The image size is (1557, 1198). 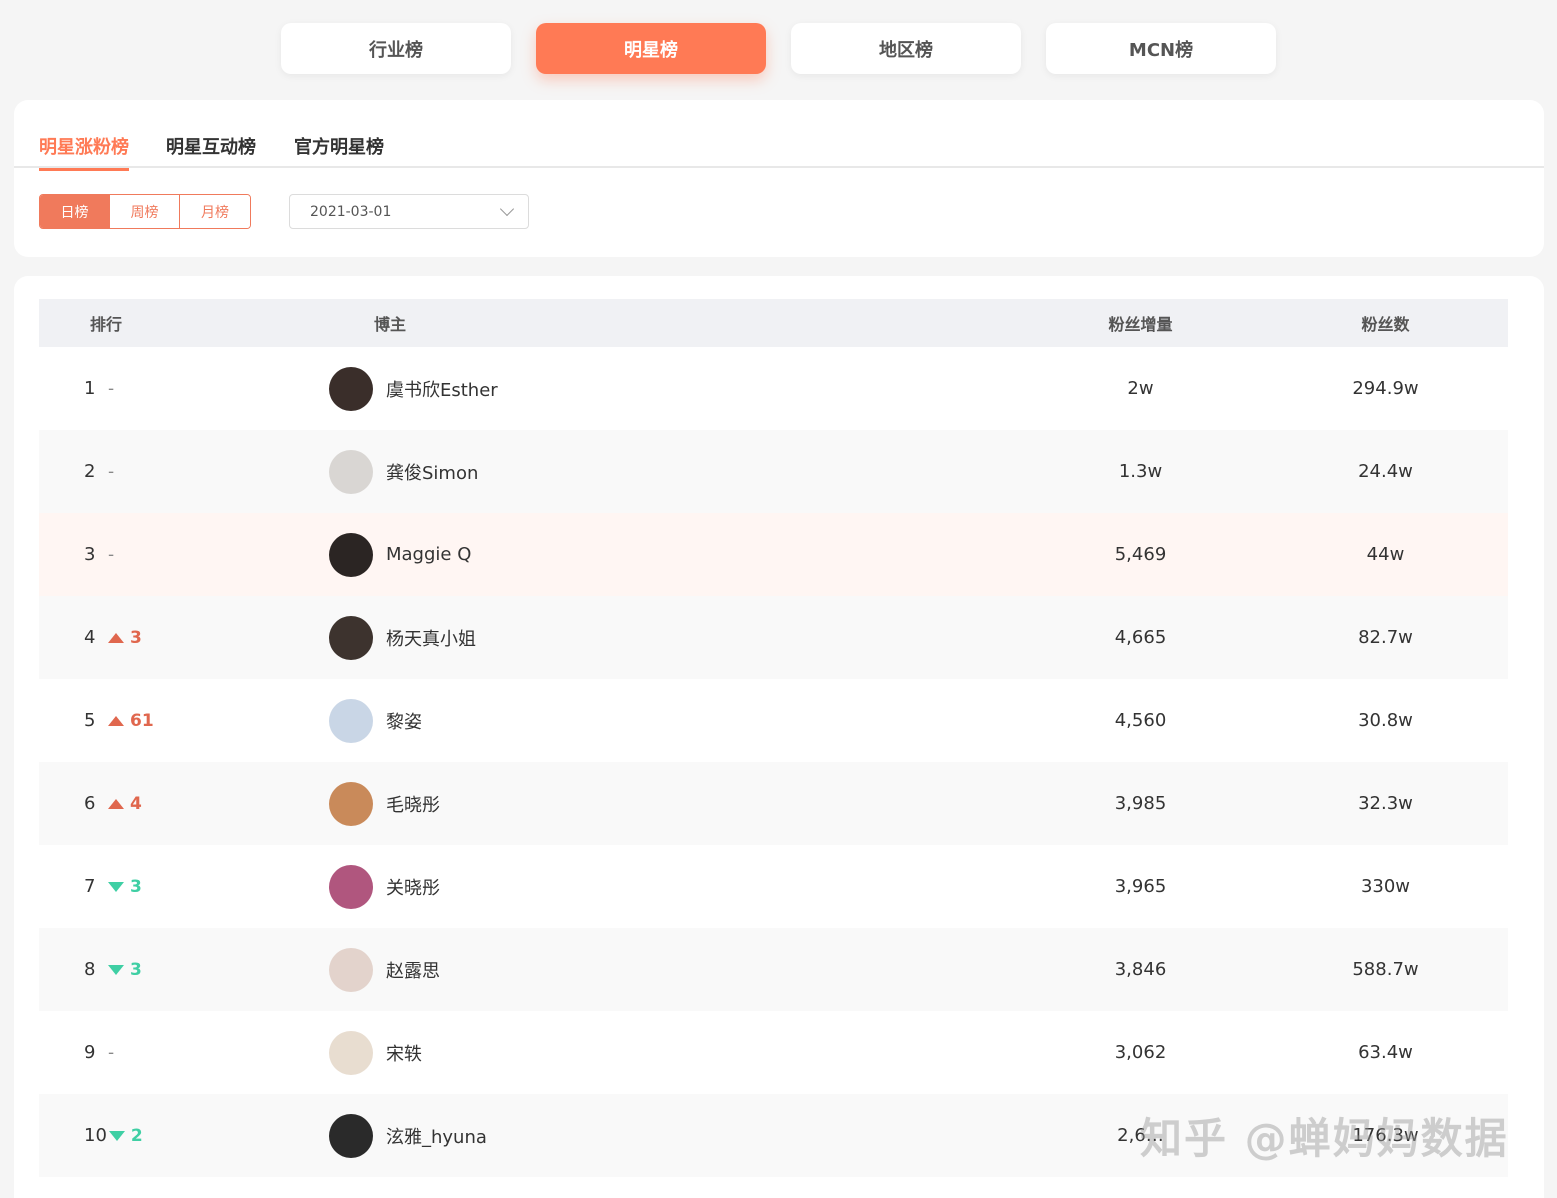 What do you see at coordinates (99, 388) in the screenshot?
I see `rank-cell: 1-` at bounding box center [99, 388].